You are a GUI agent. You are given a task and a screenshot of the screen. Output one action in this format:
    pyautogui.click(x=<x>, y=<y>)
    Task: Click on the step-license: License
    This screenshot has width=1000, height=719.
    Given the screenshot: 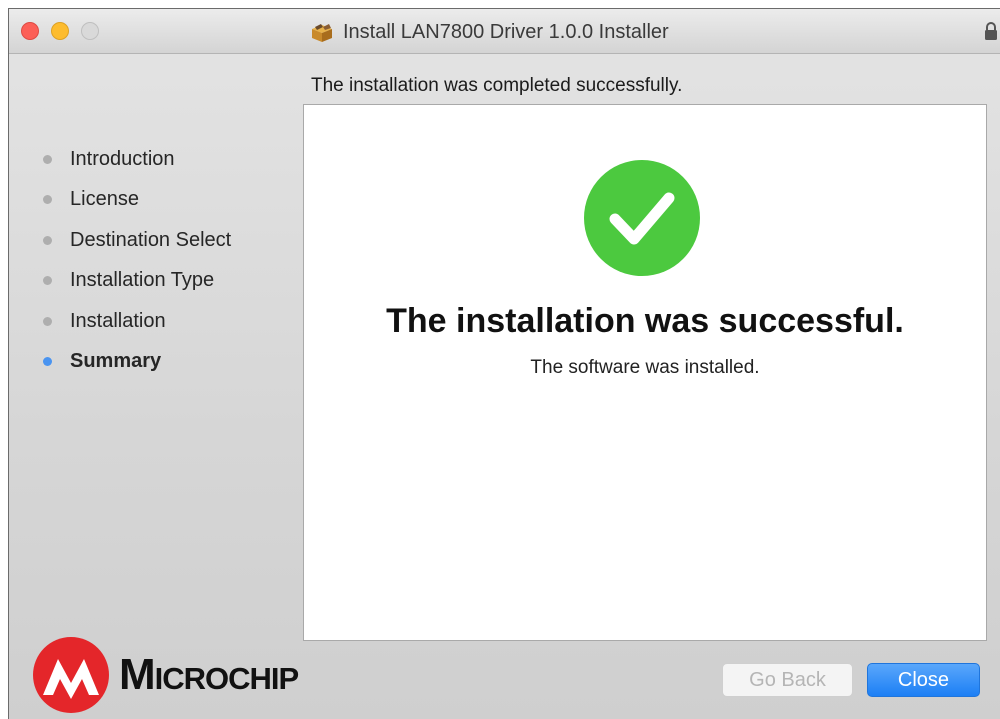 What is the action you would take?
    pyautogui.click(x=154, y=200)
    